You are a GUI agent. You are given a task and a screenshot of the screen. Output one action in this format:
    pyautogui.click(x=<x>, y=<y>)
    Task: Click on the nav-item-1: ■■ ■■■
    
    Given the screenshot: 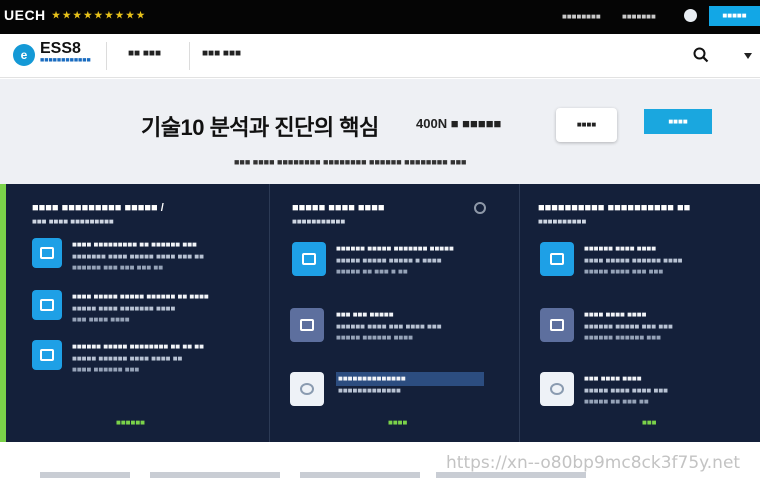 What is the action you would take?
    pyautogui.click(x=144, y=53)
    